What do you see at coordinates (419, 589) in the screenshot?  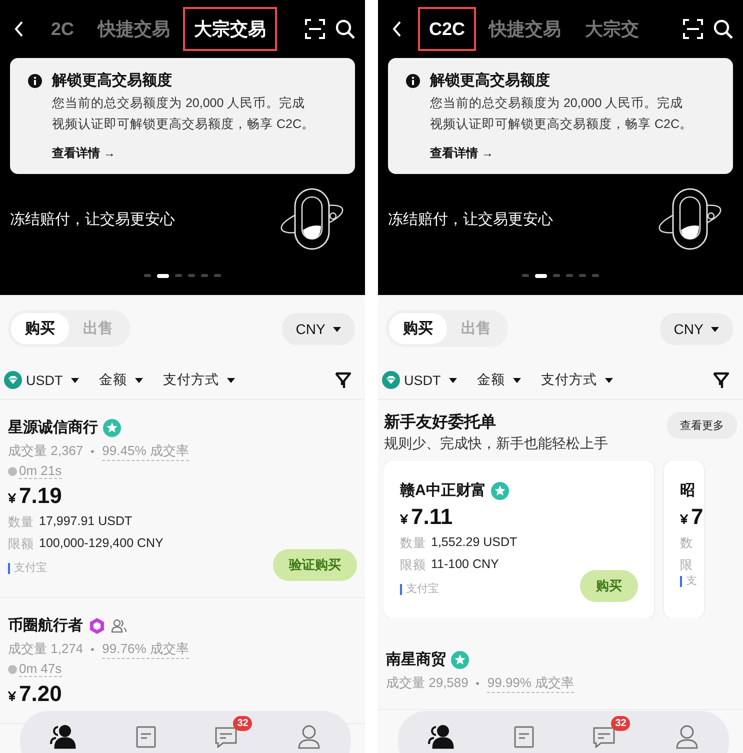 I see `payment-method: 支付宝` at bounding box center [419, 589].